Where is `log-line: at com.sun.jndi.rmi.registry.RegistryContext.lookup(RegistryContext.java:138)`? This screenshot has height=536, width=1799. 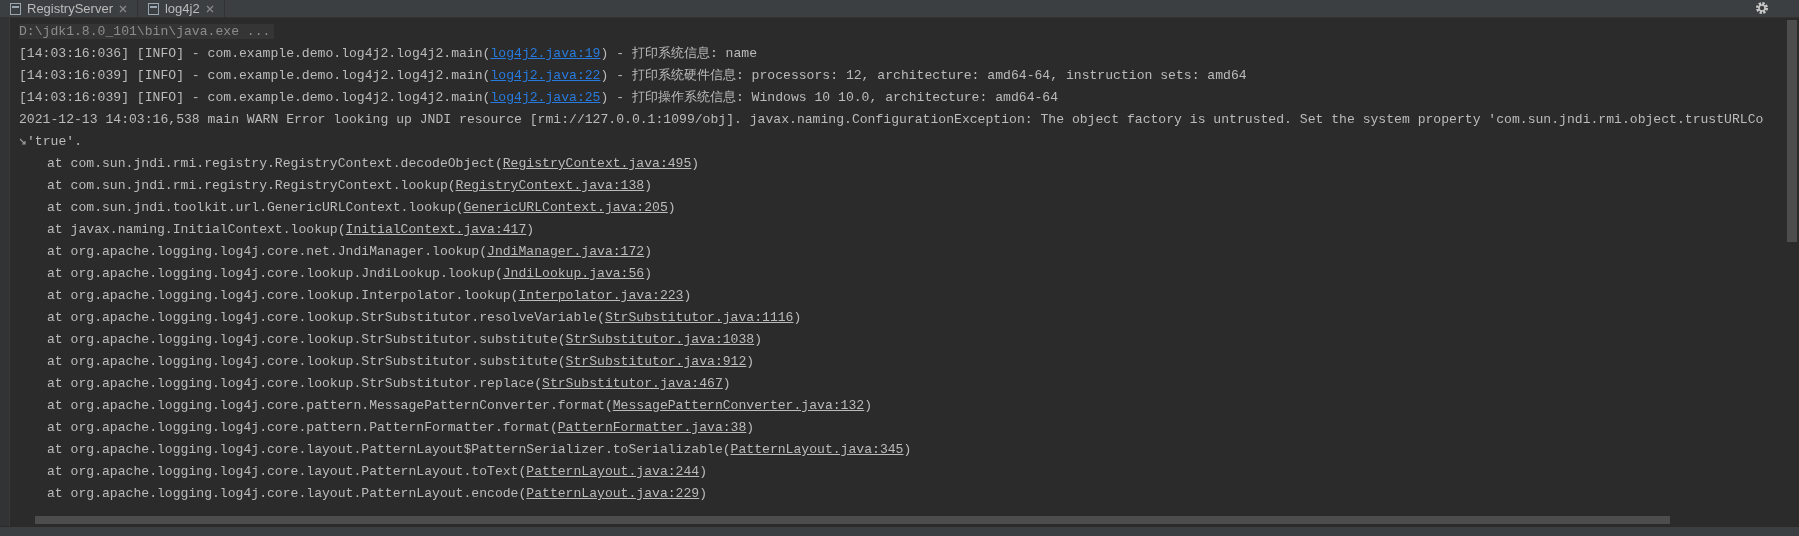
log-line: at com.sun.jndi.rmi.registry.RegistryContext.lookup(RegistryContext.java:138) is located at coordinates (349, 186).